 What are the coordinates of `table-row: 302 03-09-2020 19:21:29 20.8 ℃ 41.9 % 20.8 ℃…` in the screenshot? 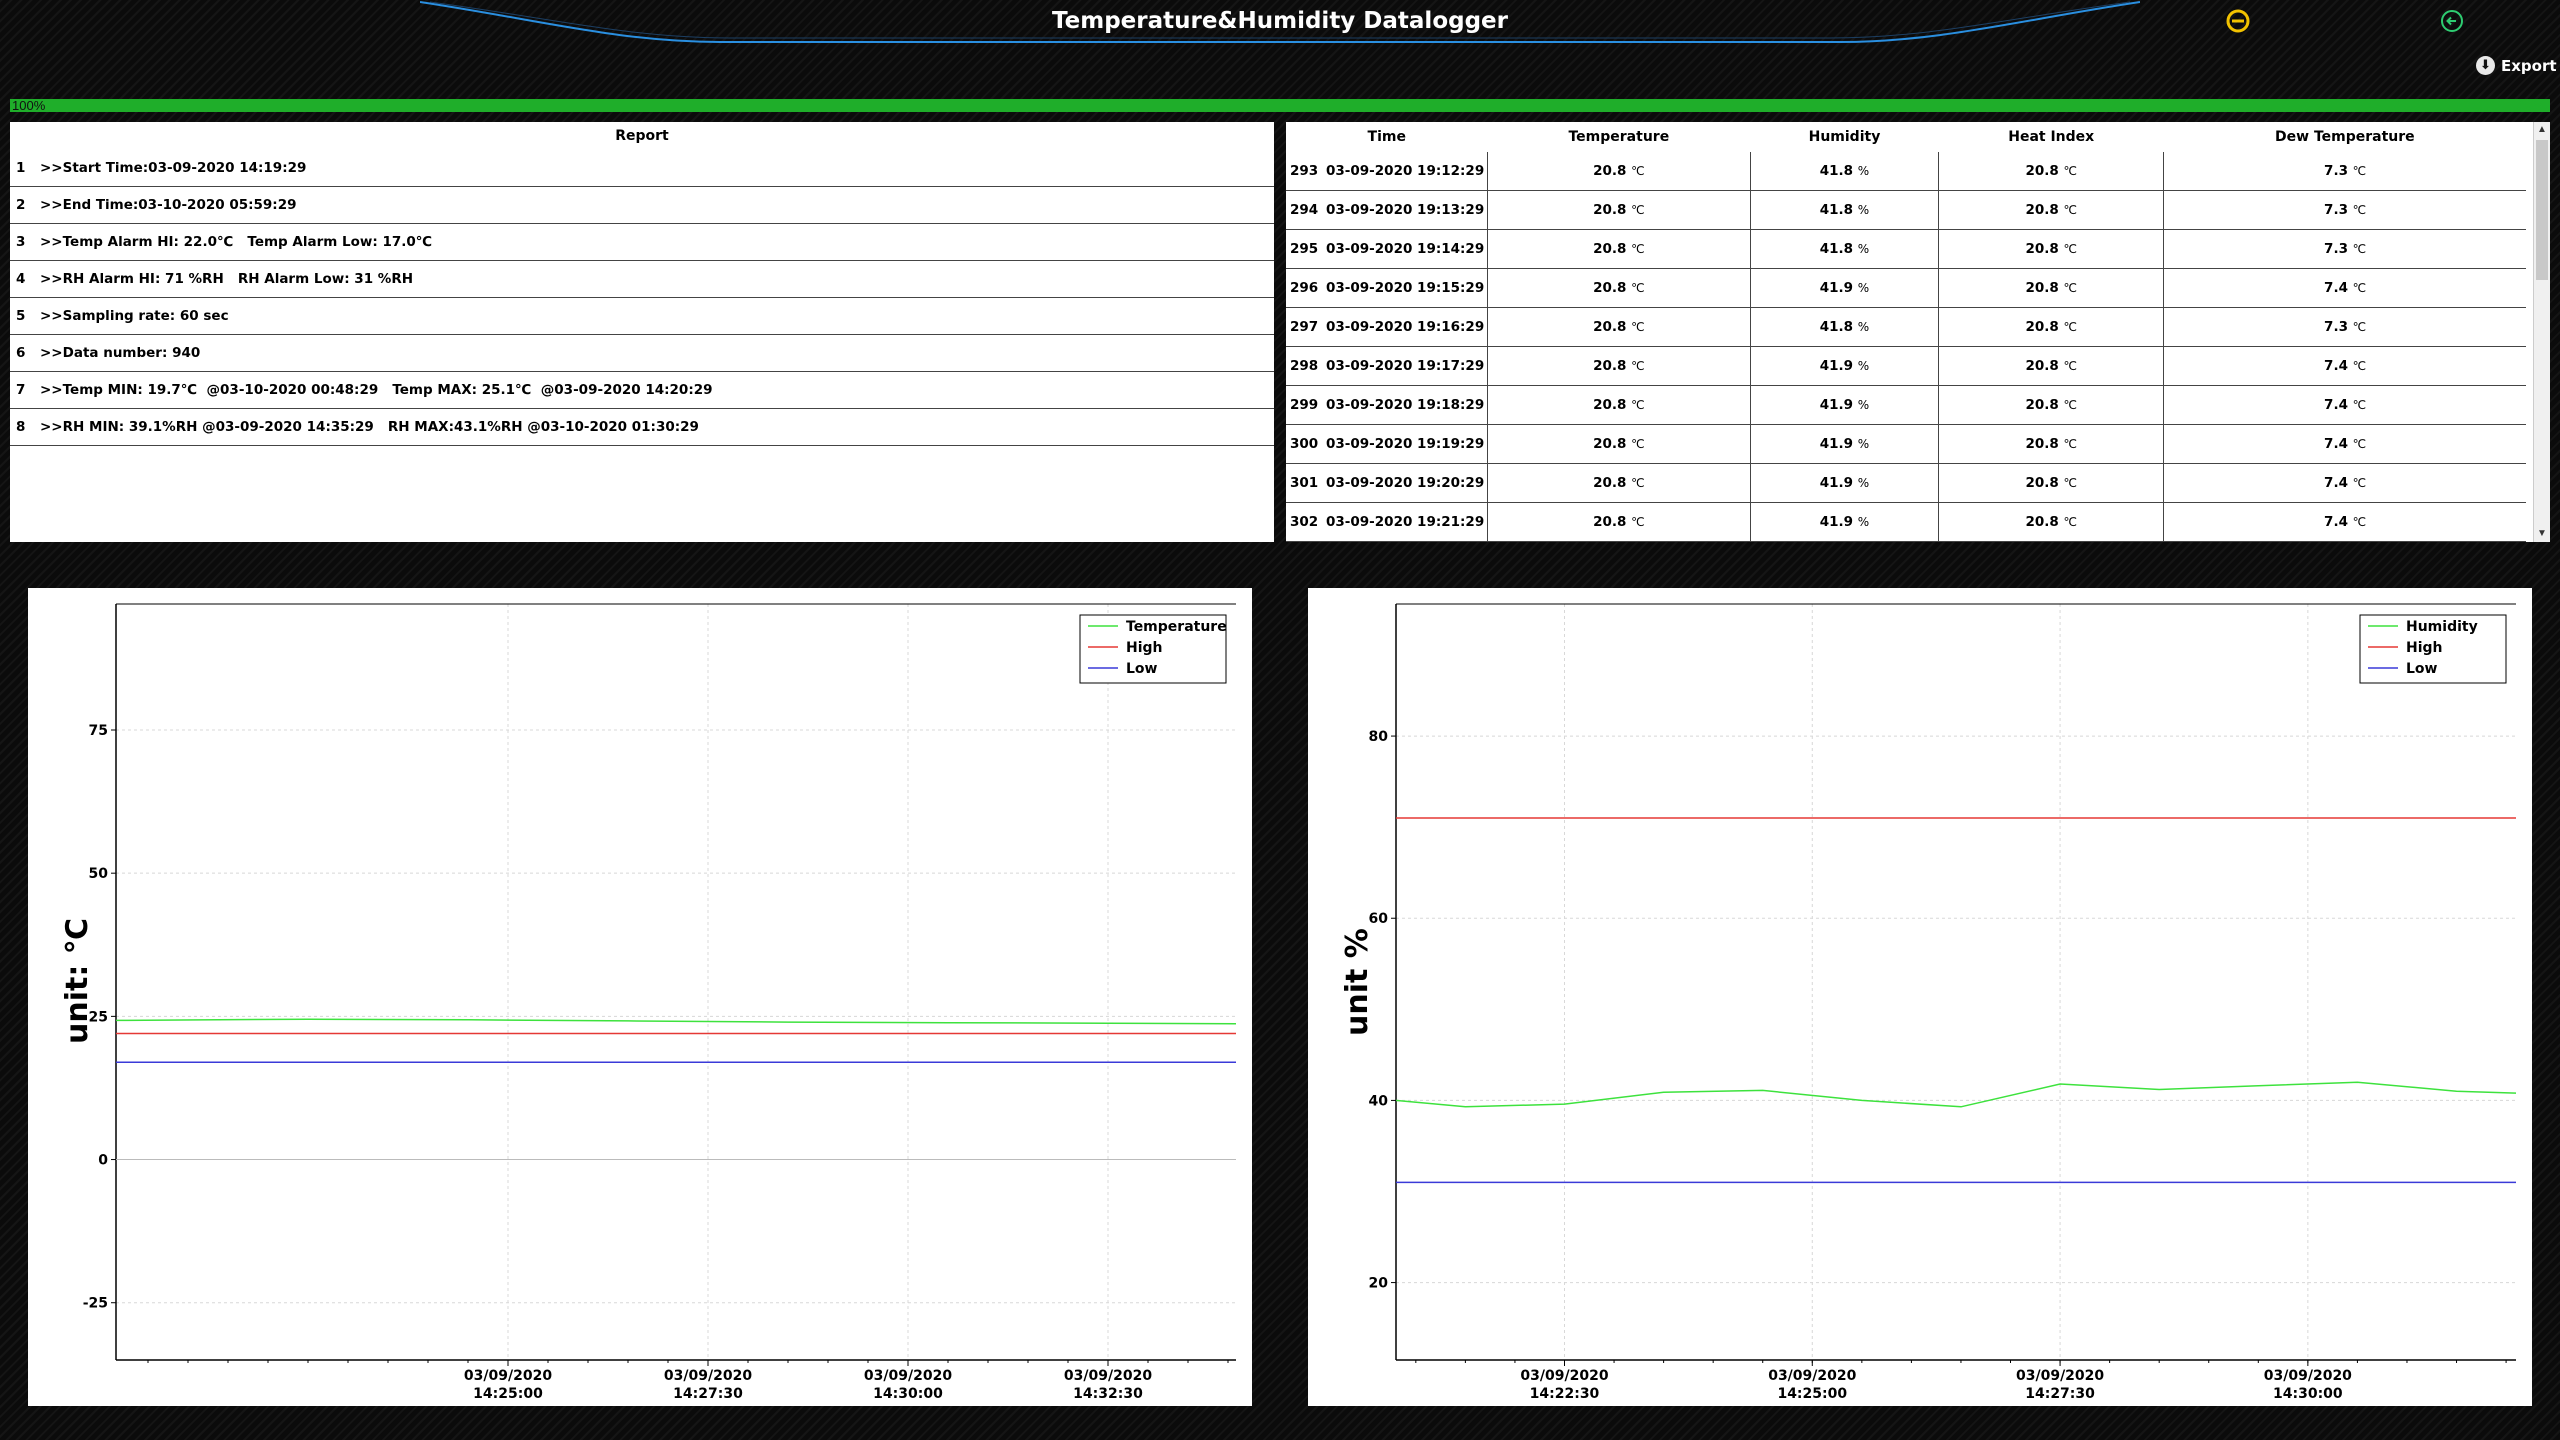 It's located at (1906, 522).